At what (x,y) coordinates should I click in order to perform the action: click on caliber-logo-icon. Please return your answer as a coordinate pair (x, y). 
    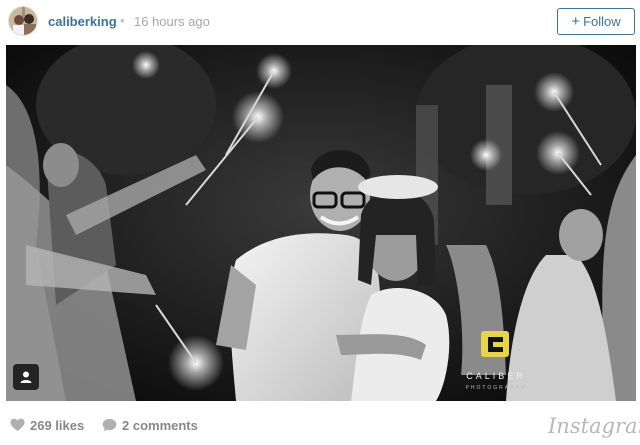
    Looking at the image, I should click on (495, 344).